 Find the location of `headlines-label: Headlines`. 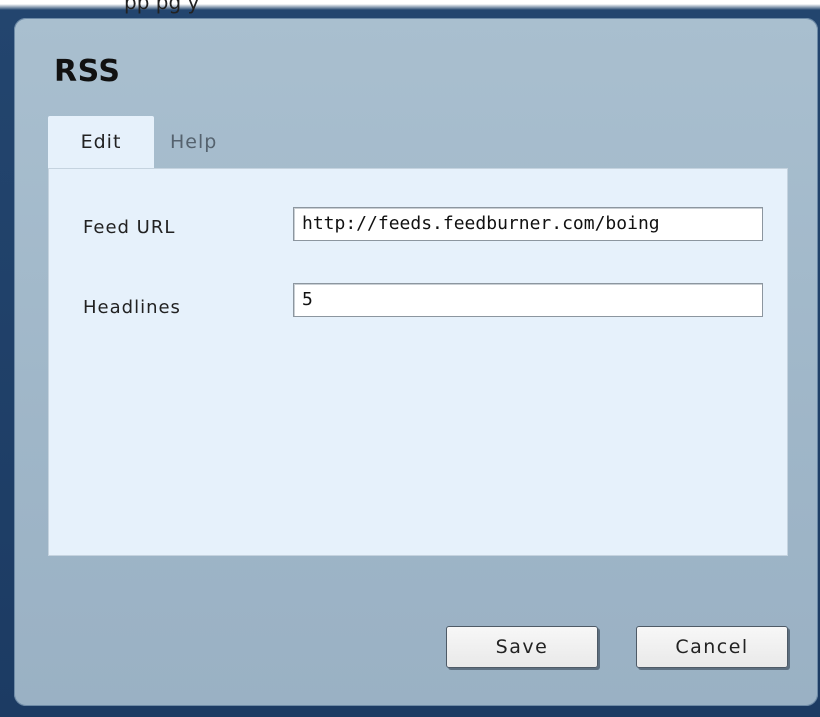

headlines-label: Headlines is located at coordinates (132, 307).